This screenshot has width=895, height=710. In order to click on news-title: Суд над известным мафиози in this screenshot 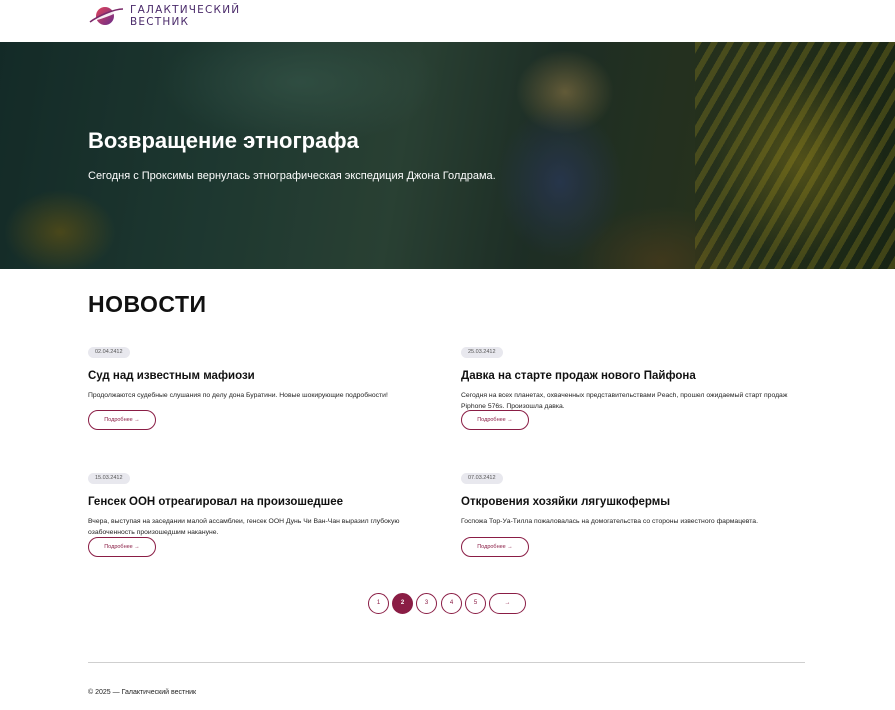, I will do `click(171, 376)`.